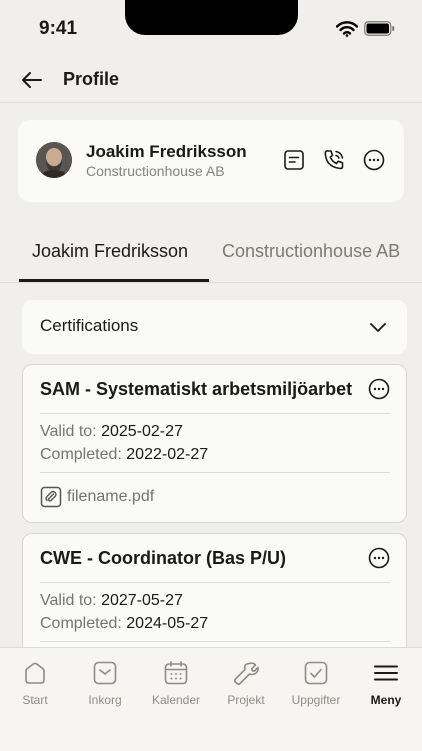 Image resolution: width=422 pixels, height=751 pixels. I want to click on device-notch, so click(211, 17).